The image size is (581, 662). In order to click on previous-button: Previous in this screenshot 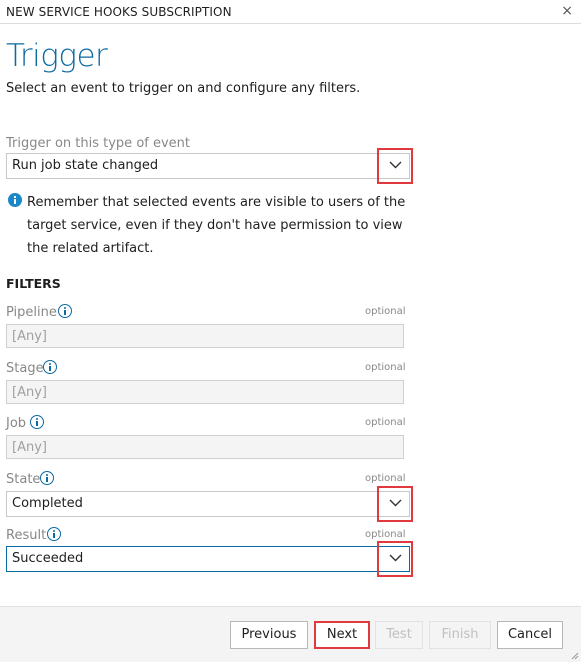, I will do `click(269, 635)`.